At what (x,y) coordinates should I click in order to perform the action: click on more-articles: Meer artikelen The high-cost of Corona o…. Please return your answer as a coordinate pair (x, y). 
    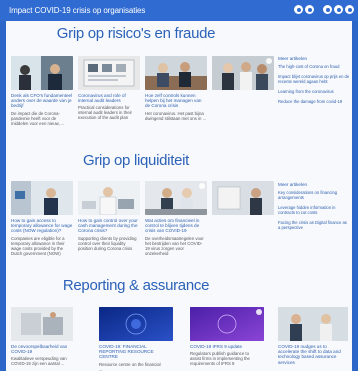
    Looking at the image, I should click on (314, 83).